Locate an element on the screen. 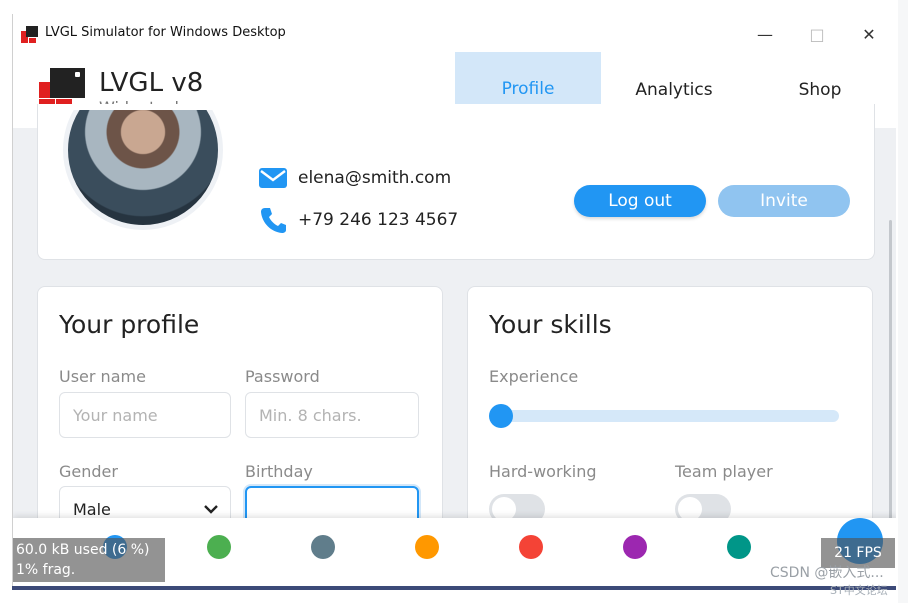  lvgl-app-icon is located at coordinates (29, 34).